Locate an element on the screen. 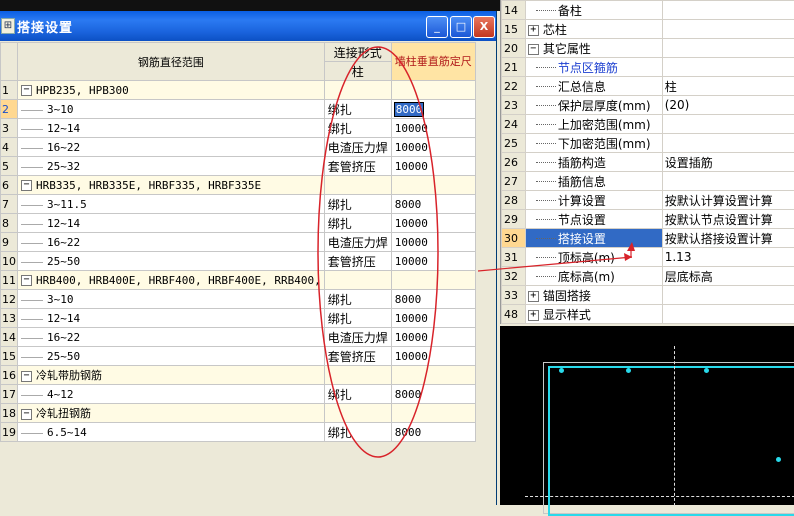 The image size is (794, 516). property-row: 20−其它属性 is located at coordinates (648, 48).